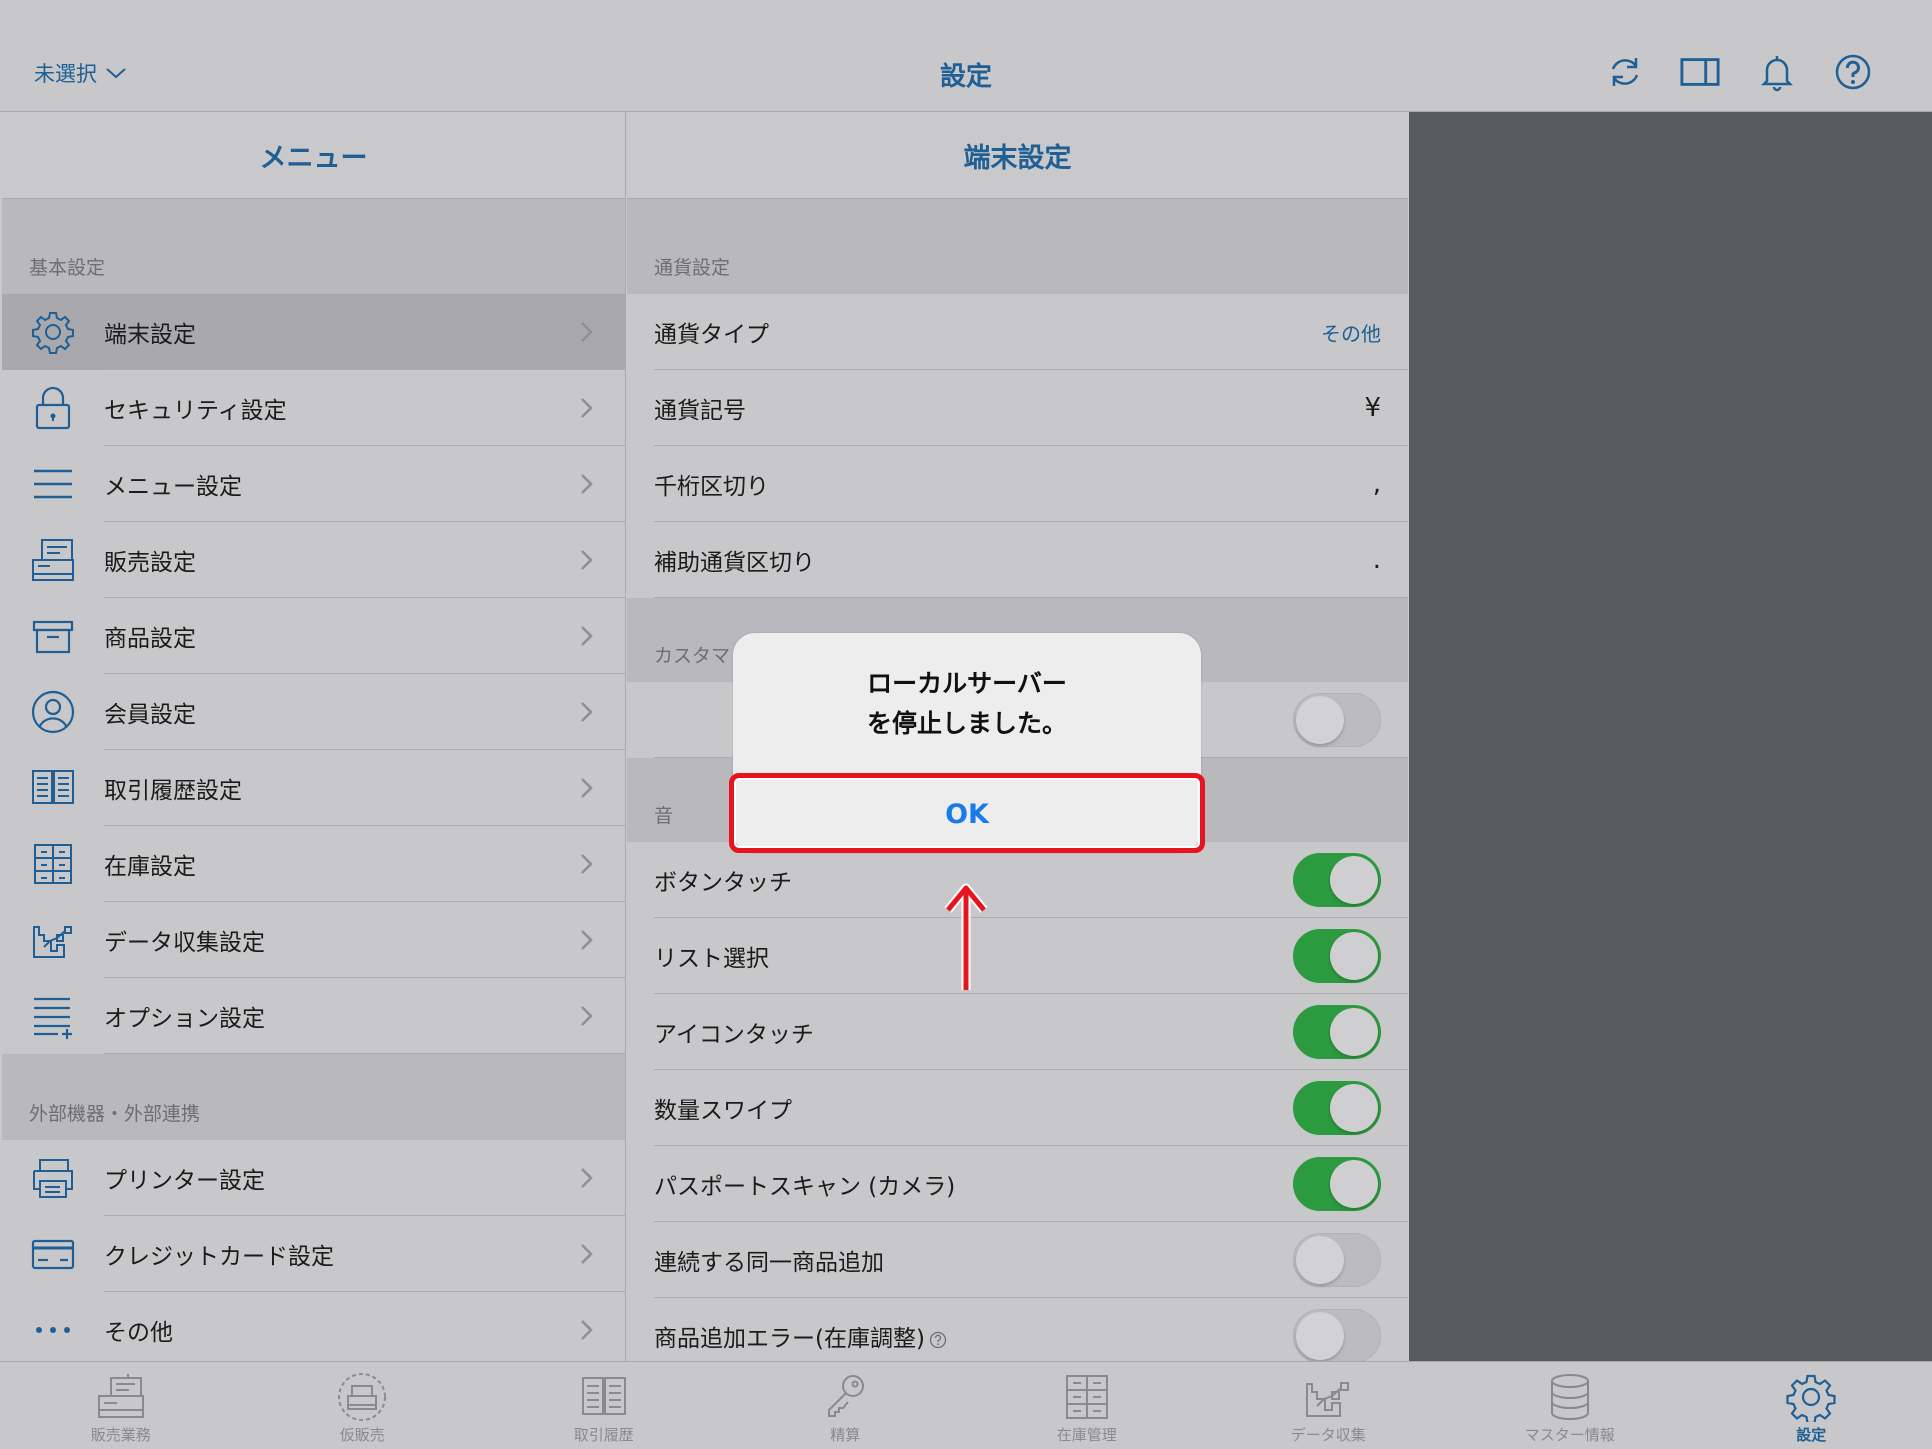 The height and width of the screenshot is (1449, 1932). I want to click on menu-item-label: オプション設定, so click(184, 1019).